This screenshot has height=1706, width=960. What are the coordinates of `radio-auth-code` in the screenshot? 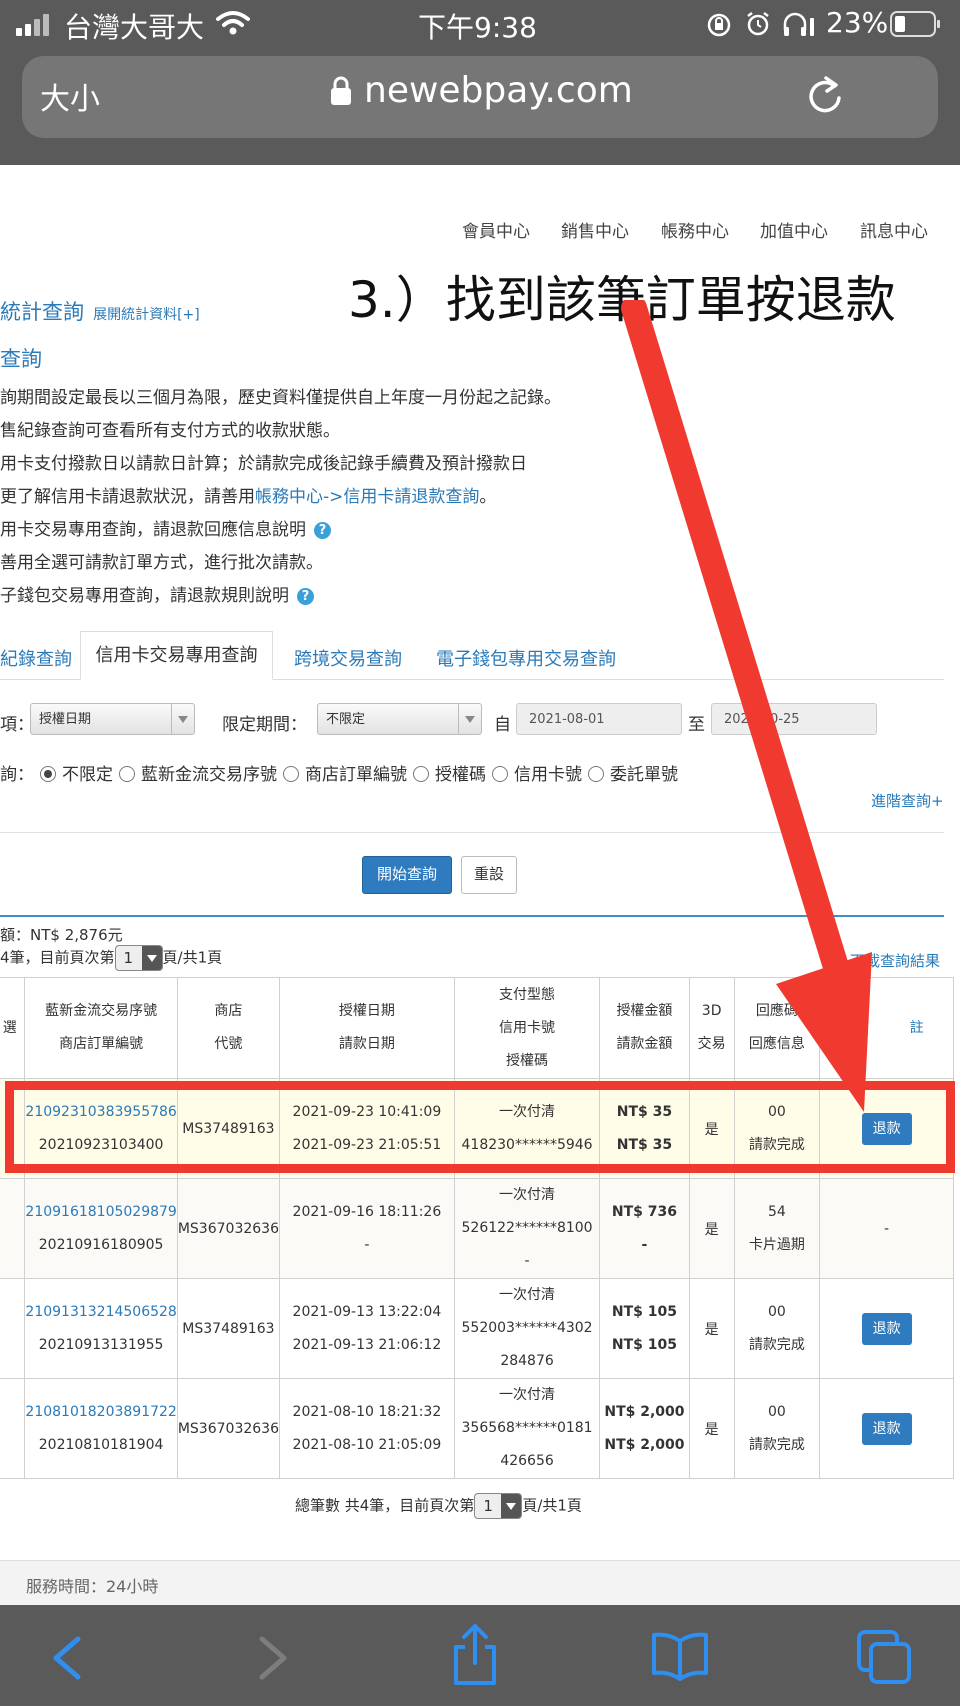 It's located at (421, 774).